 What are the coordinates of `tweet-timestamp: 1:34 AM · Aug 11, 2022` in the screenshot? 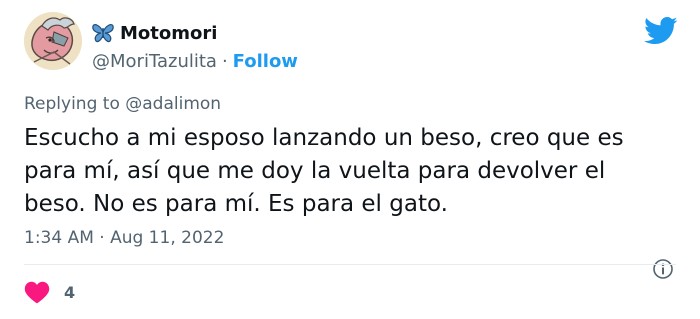 It's located at (124, 238).